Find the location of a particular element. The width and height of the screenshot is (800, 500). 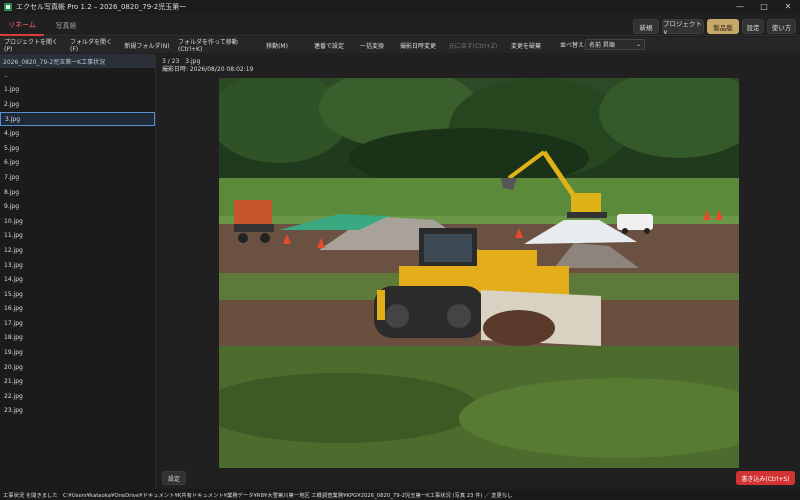

file-list-item: 14.jpg is located at coordinates (77, 279).